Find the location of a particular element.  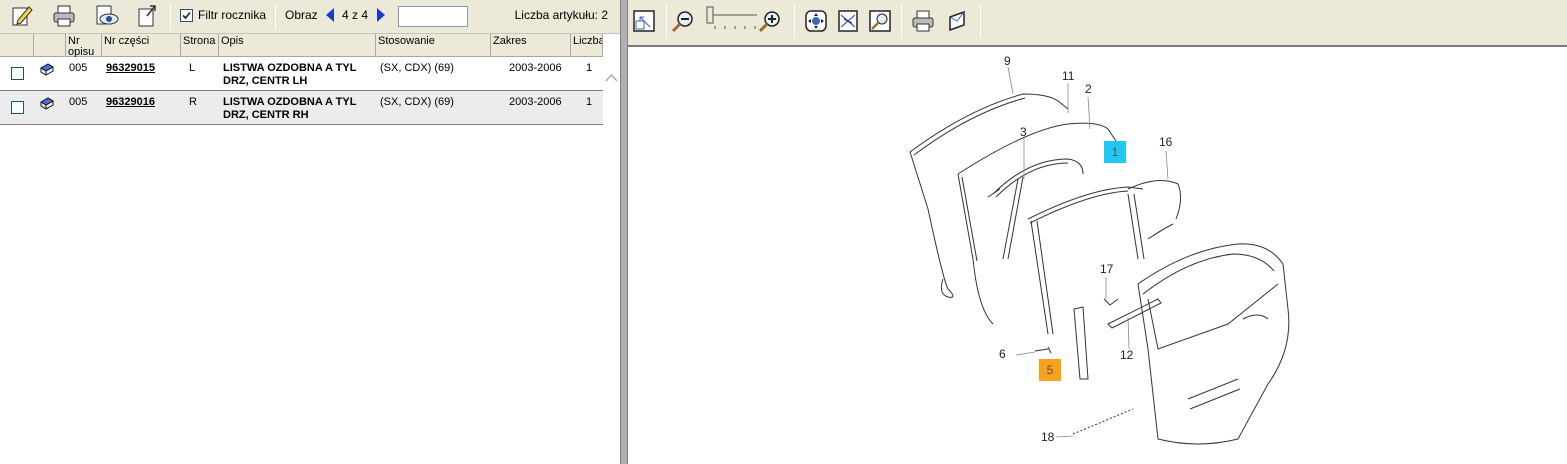

filter-label: Filtr rocznika is located at coordinates (232, 15).